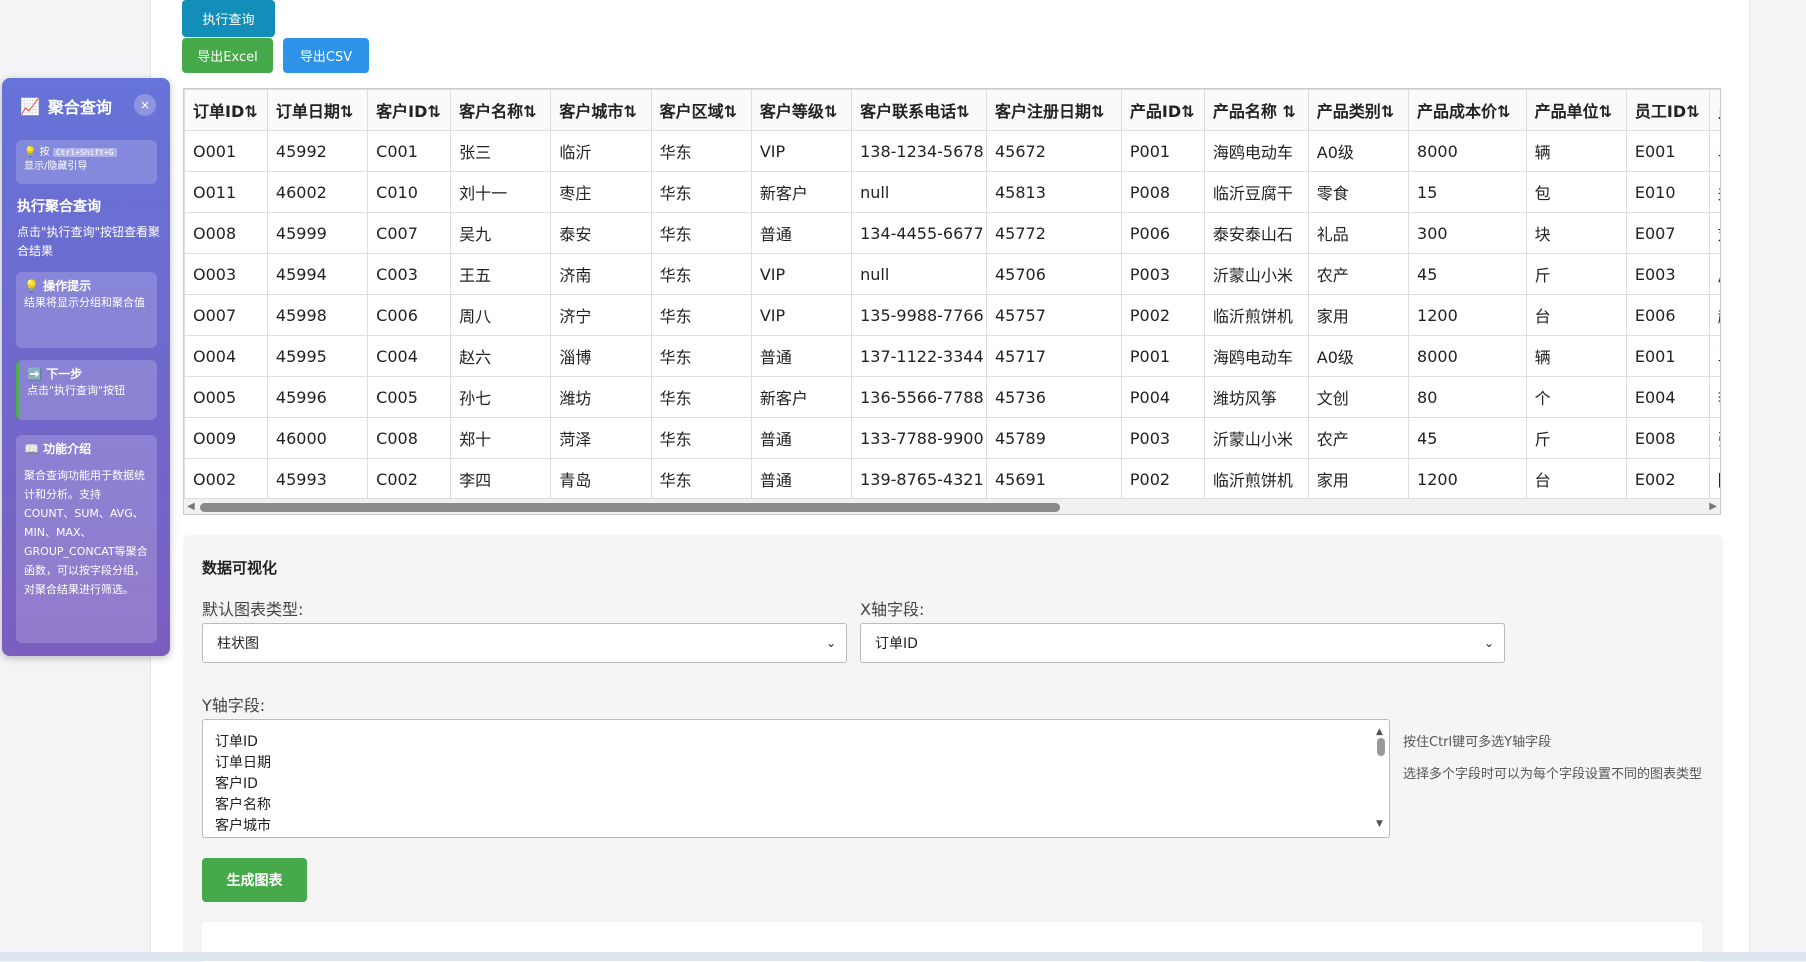  Describe the element at coordinates (326, 55) in the screenshot. I see `export-csv-button: 导出CSV` at that location.